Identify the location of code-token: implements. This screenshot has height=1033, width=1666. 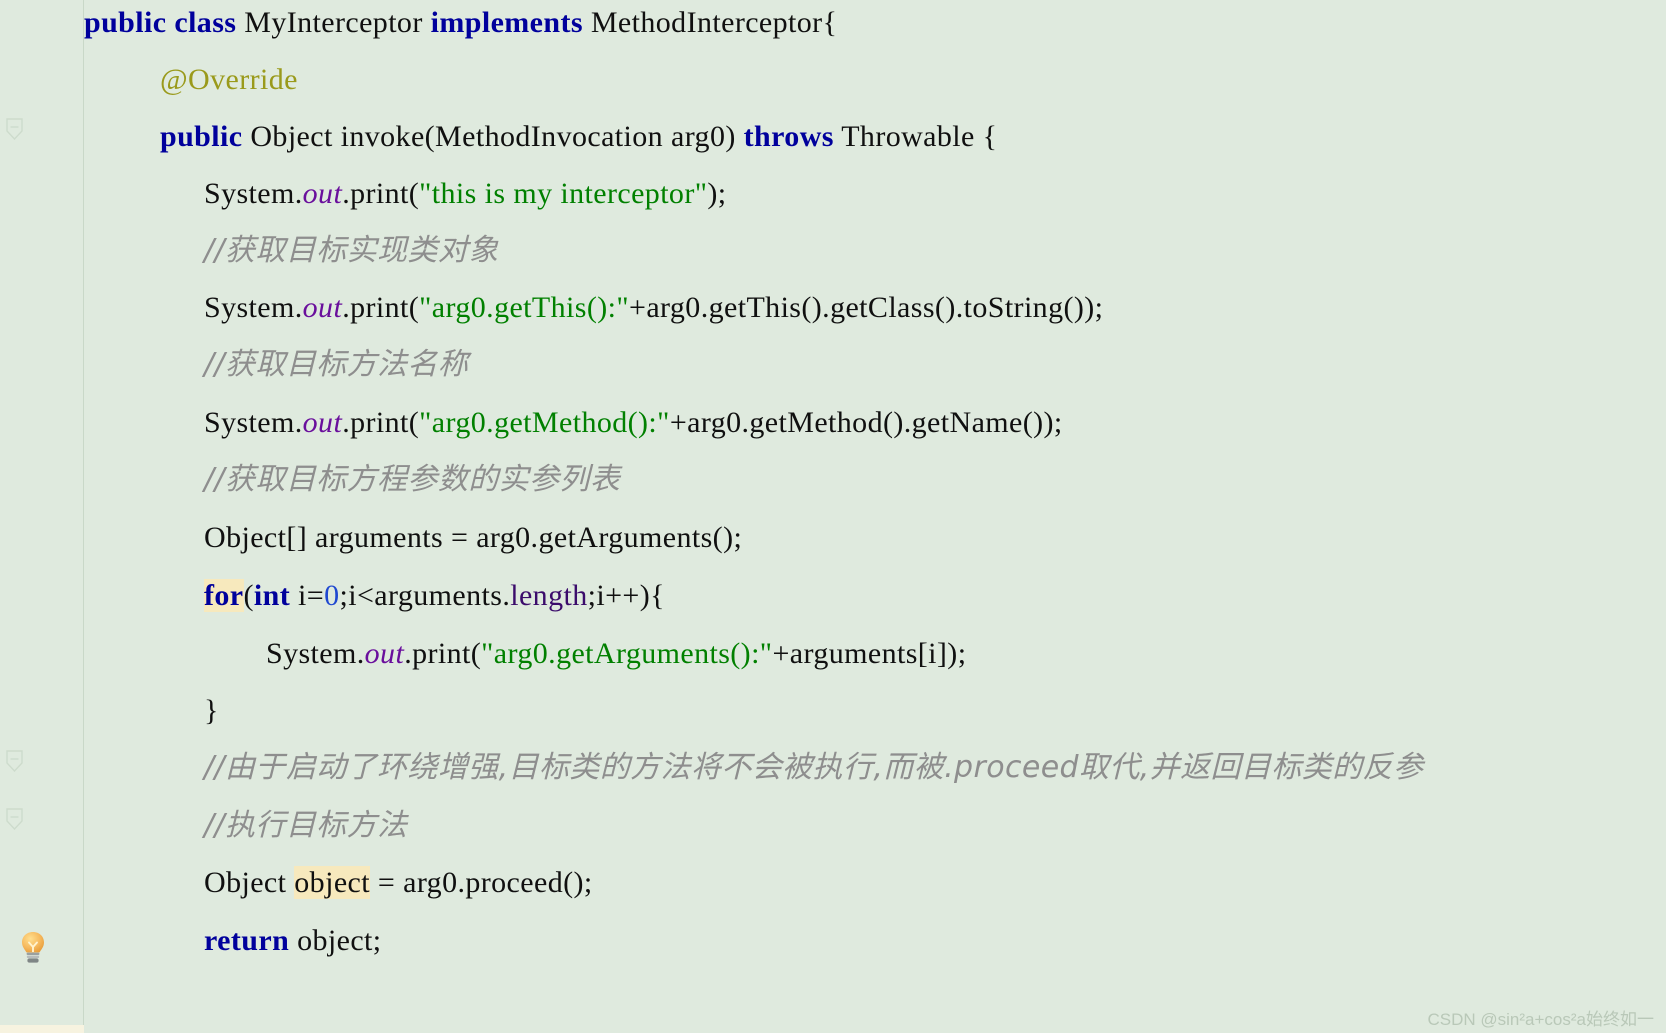
(506, 22).